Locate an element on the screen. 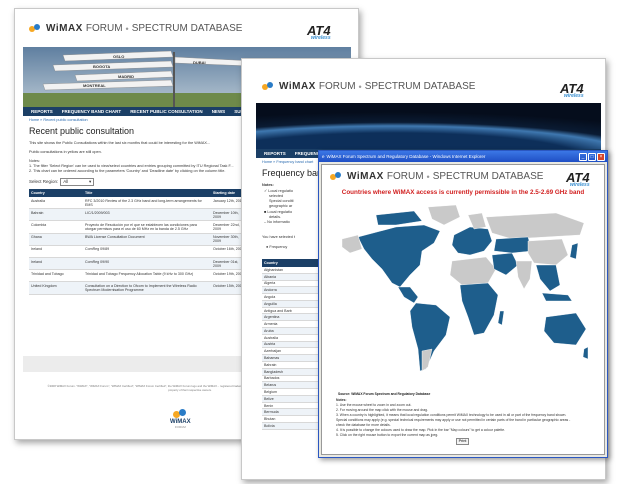 Image resolution: width=620 pixels, height=484 pixels. country-link: Belgium is located at coordinates (292, 392).